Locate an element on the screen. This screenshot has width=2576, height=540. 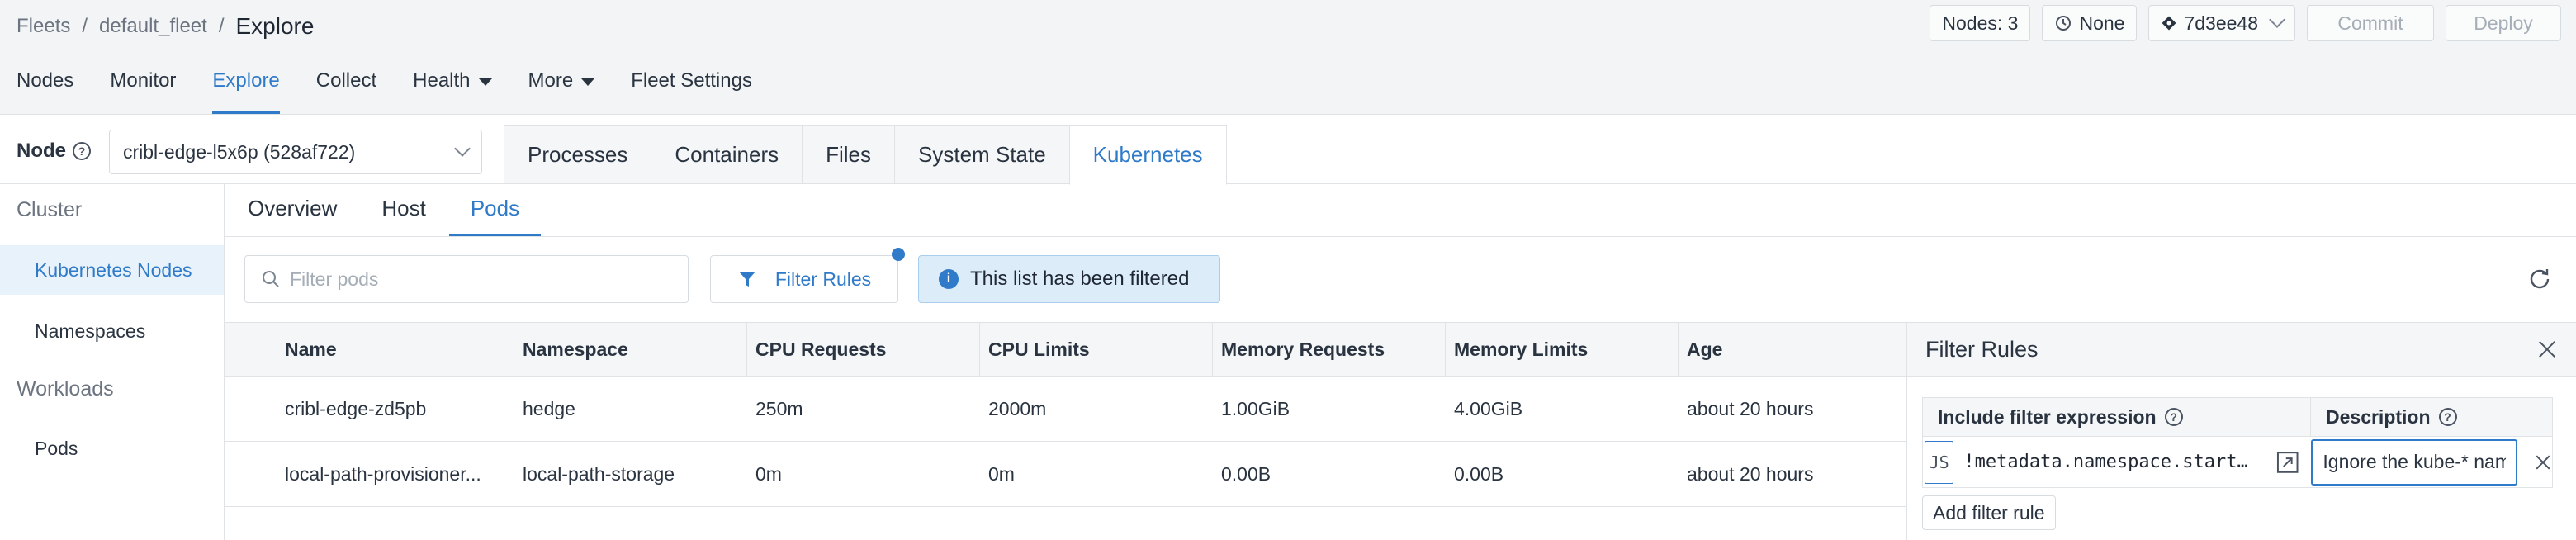
subtab-host: Host is located at coordinates (403, 210).